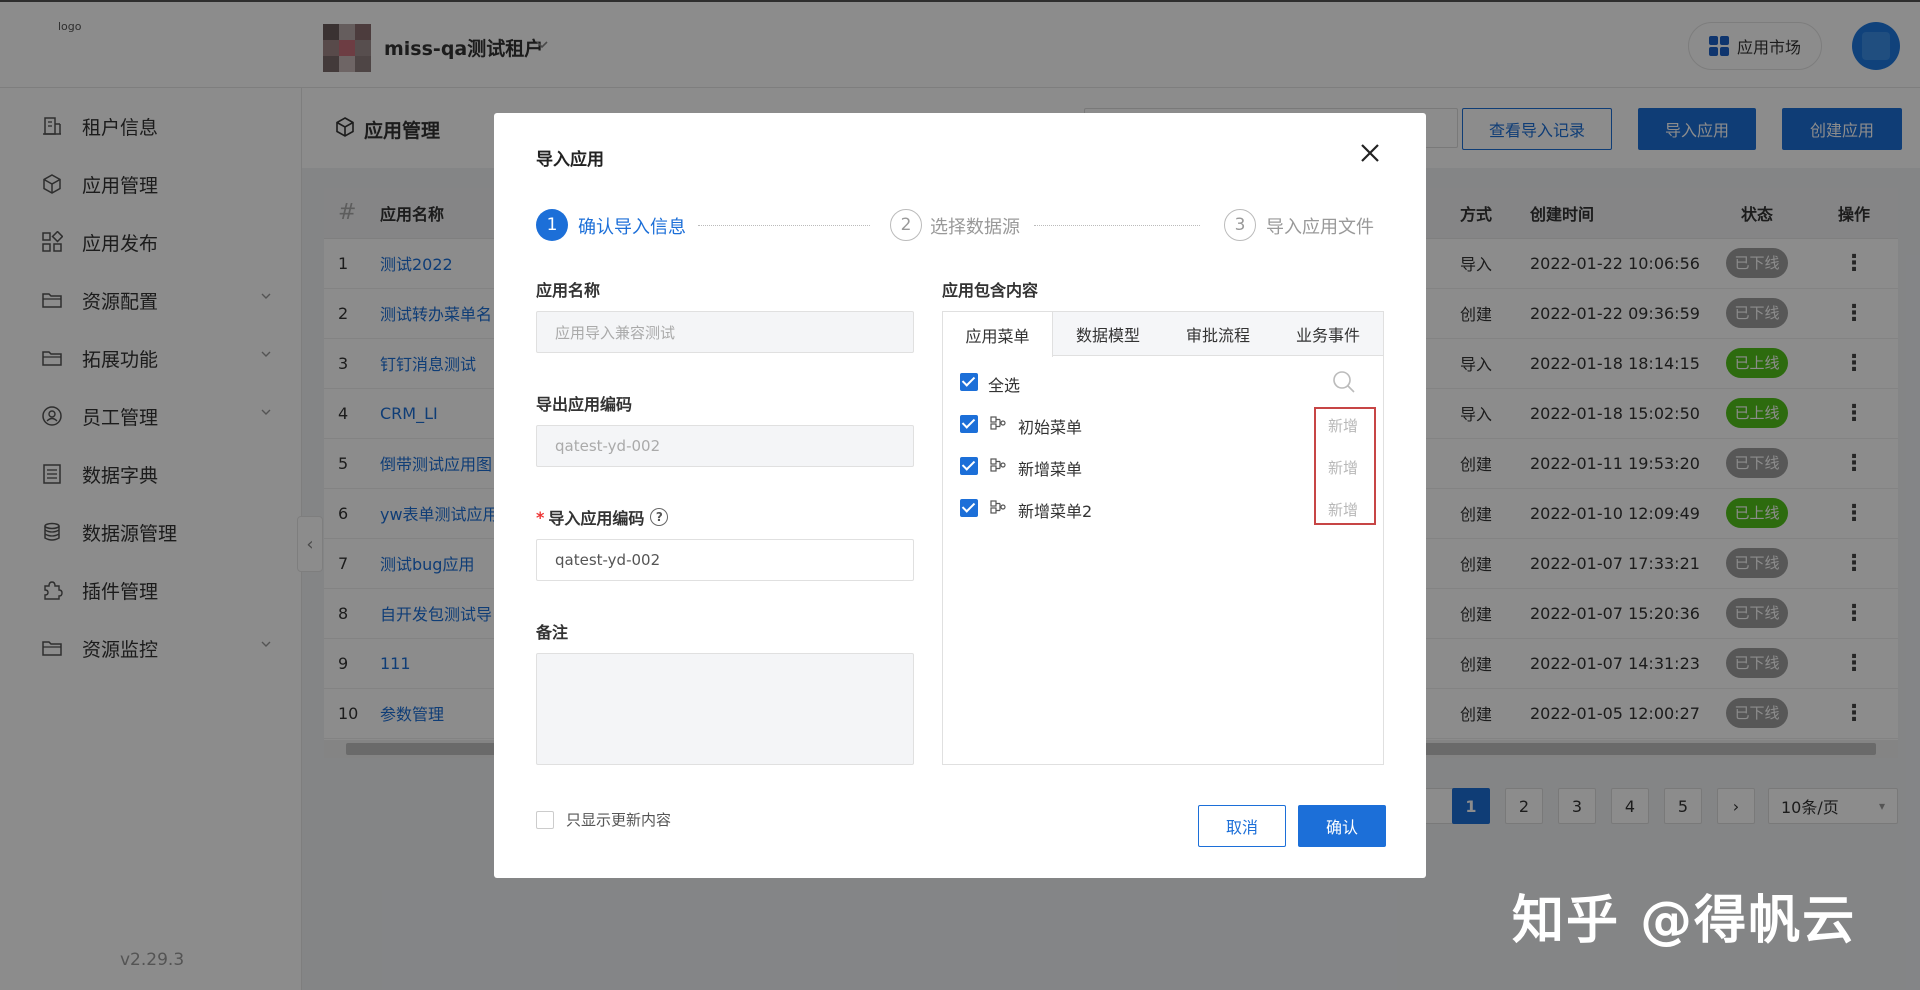 This screenshot has width=1920, height=990. Describe the element at coordinates (619, 820) in the screenshot. I see `only-updates-label: 只显示更新内容` at that location.